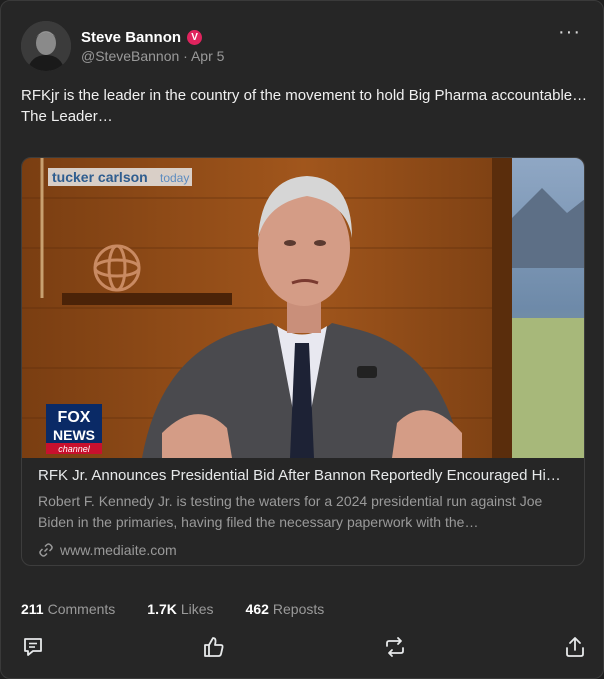 The width and height of the screenshot is (604, 679). I want to click on post-stats: 211 Comments 1.7K Likes 462 Reposts, so click(172, 609).